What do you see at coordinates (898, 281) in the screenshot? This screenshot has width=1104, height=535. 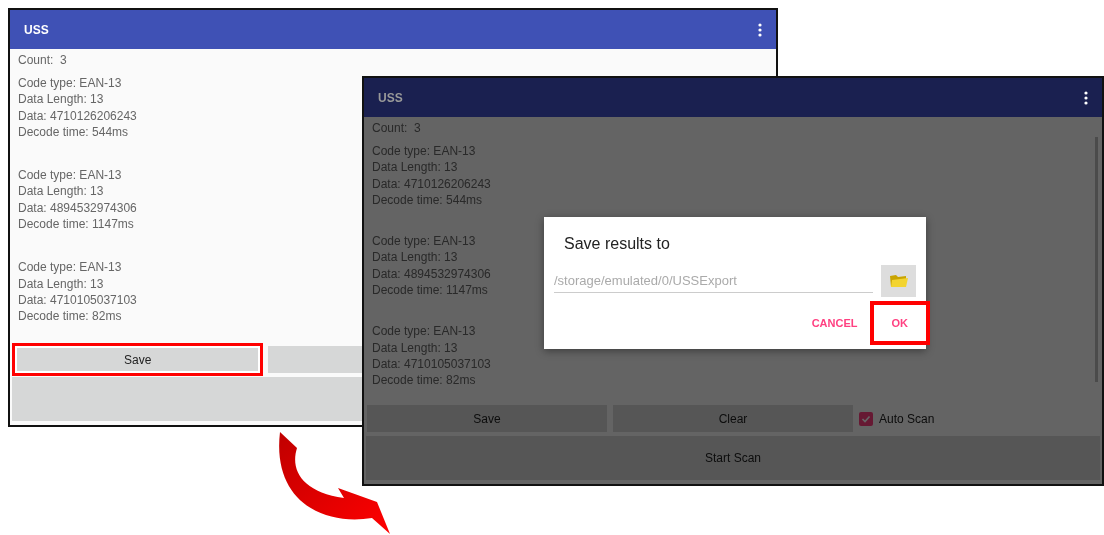 I see `folder-icon` at bounding box center [898, 281].